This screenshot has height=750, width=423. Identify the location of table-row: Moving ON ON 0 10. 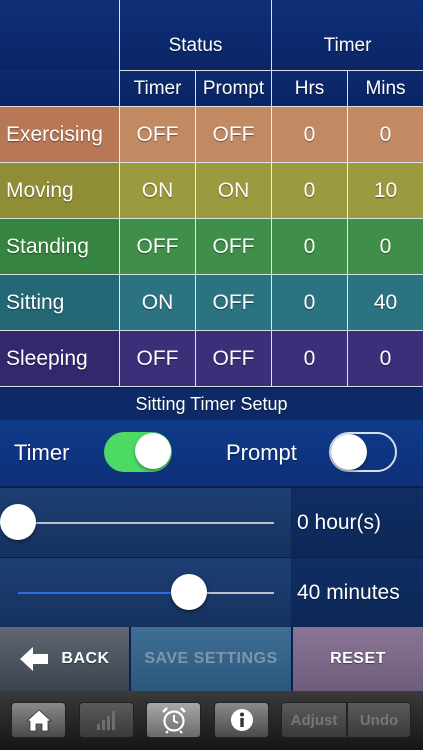
(211, 190).